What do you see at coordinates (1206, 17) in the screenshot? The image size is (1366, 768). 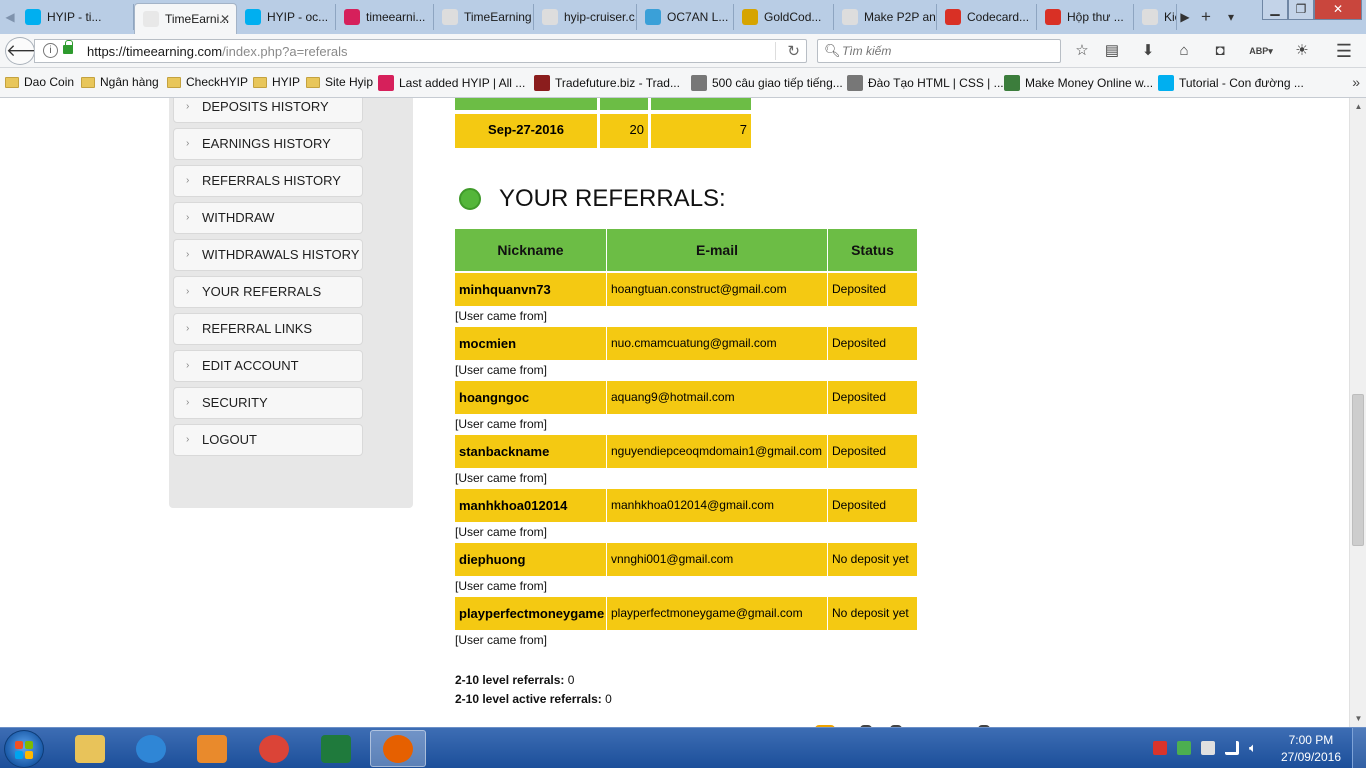 I see `new-tab-button: +` at bounding box center [1206, 17].